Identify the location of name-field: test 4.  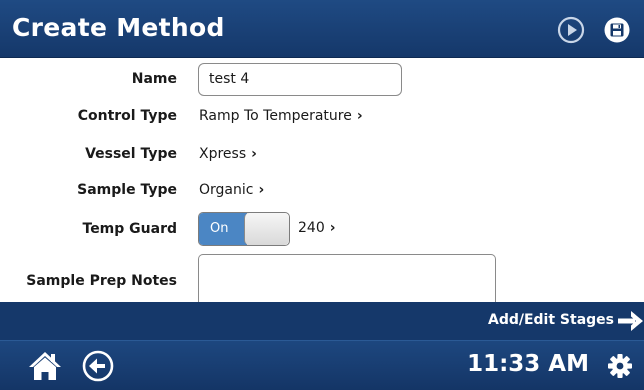
(300, 79).